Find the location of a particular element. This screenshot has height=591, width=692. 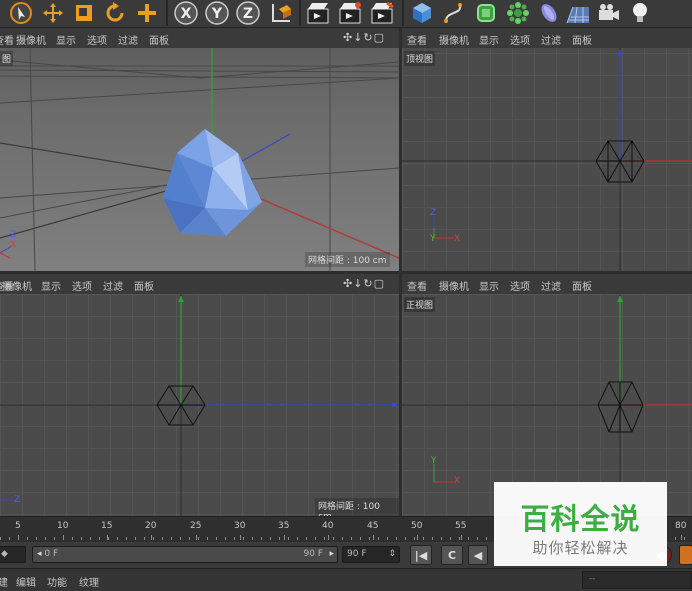

render-picture-viewer-icon is located at coordinates (350, 13).